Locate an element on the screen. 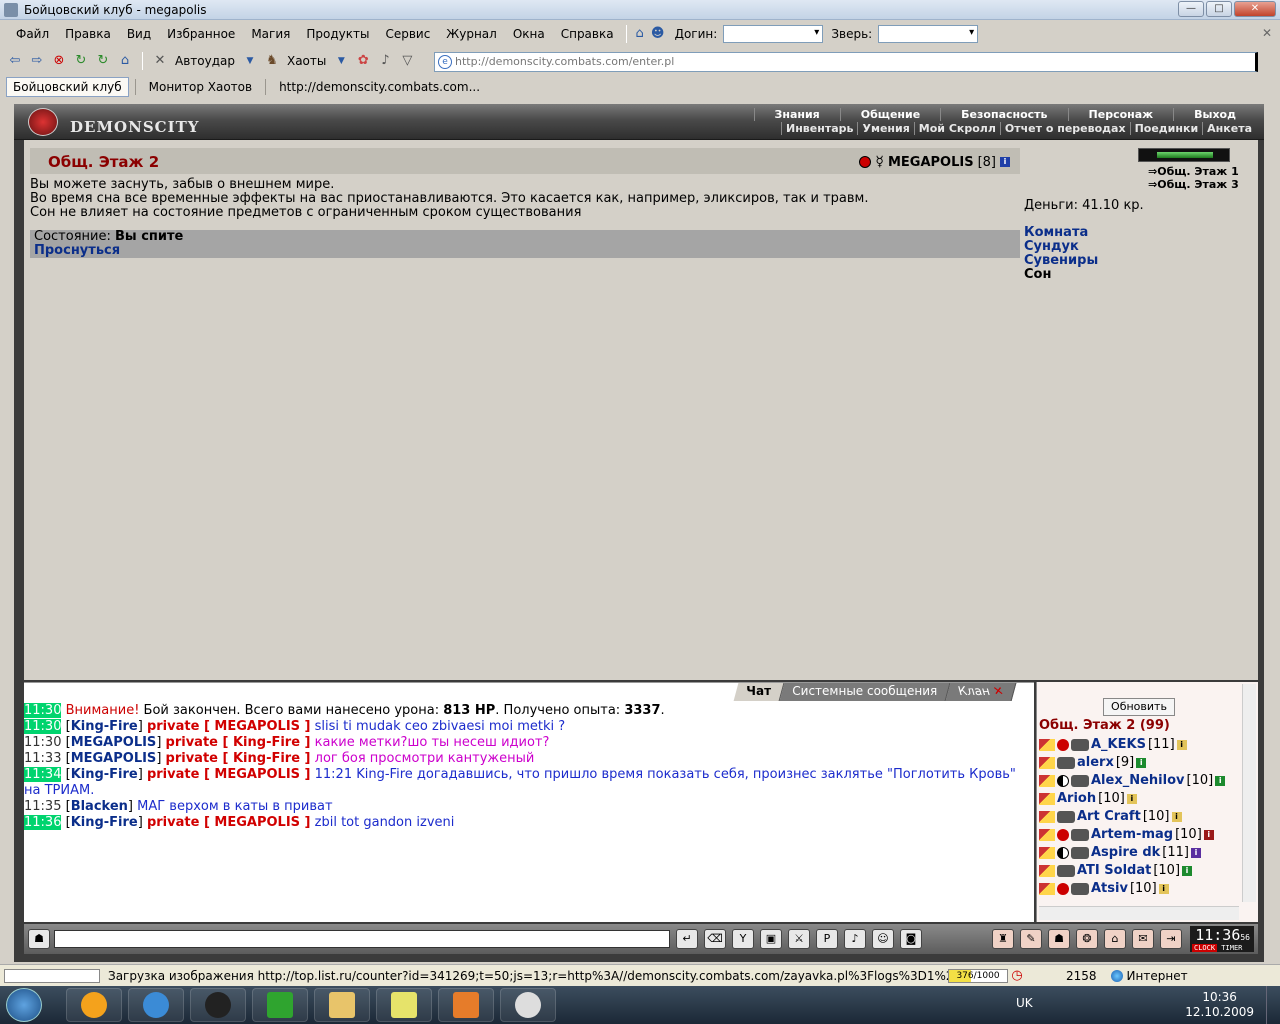  wake-up-link: Проснуться is located at coordinates (525, 251).